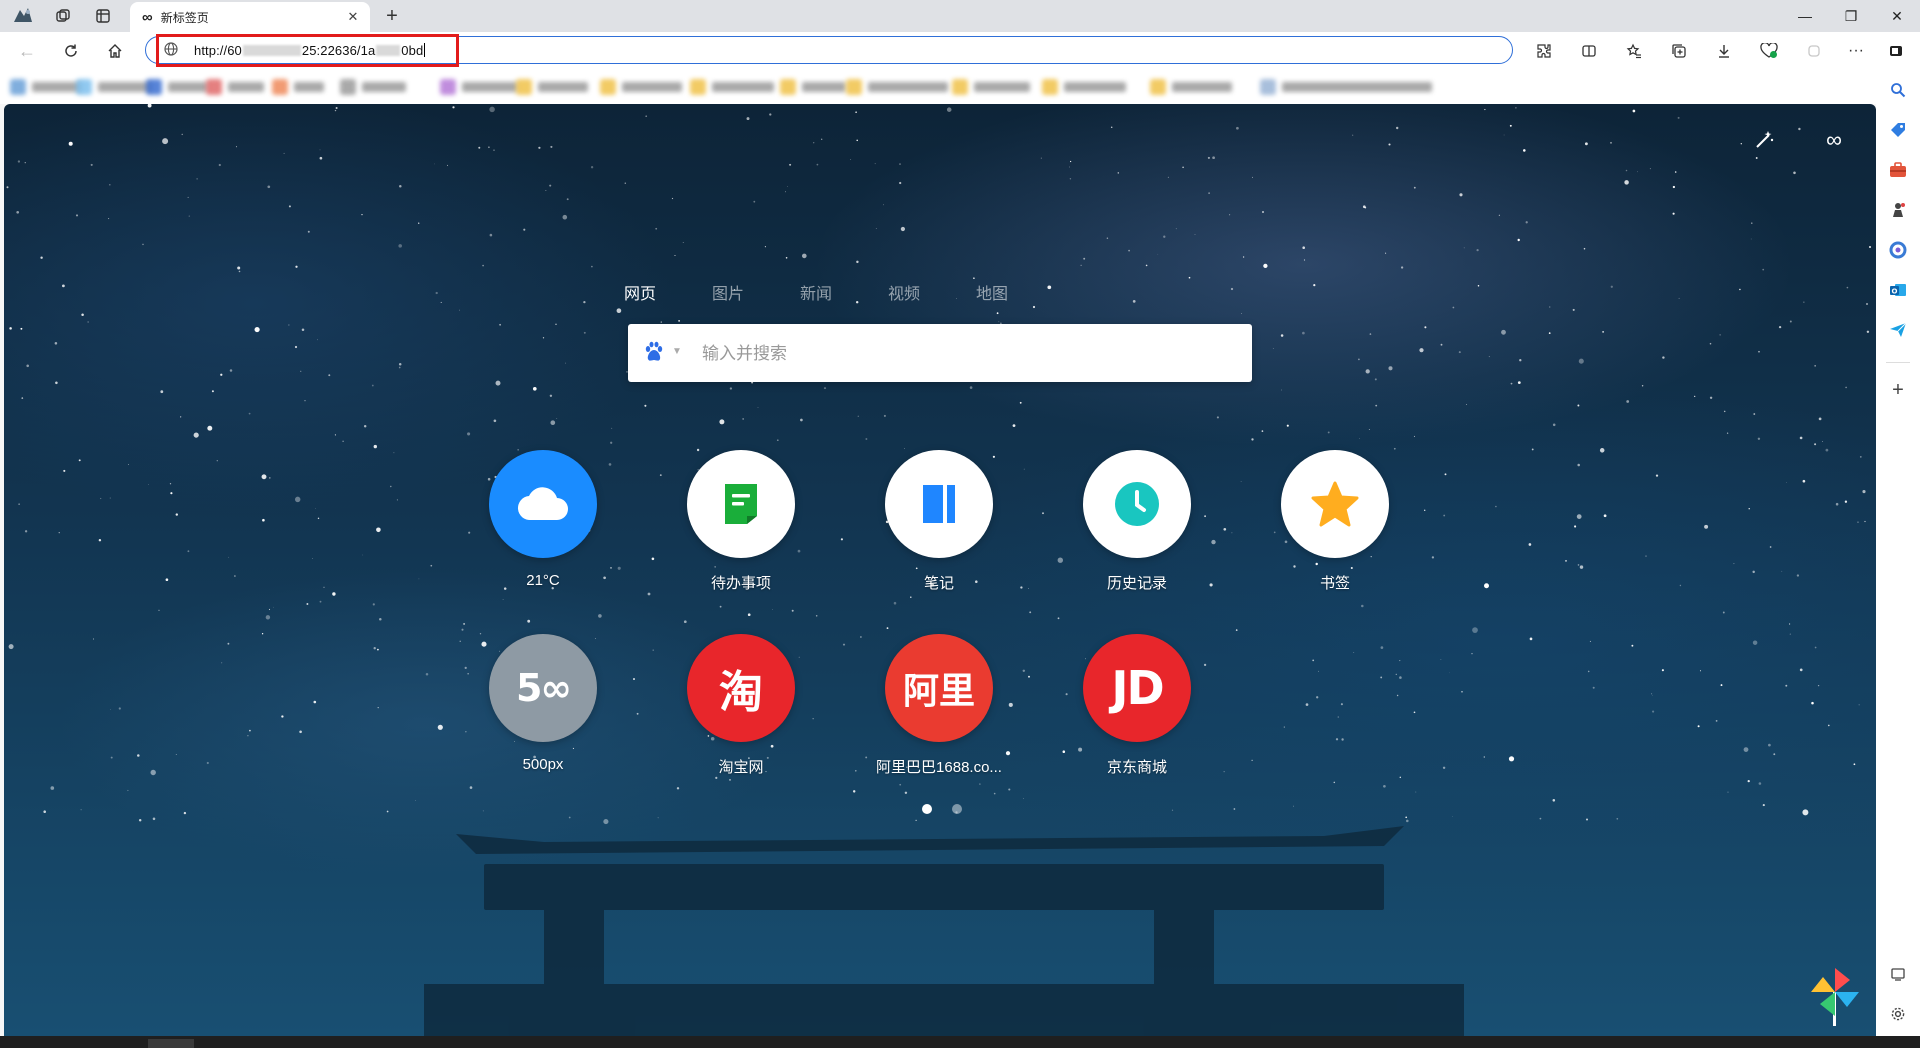 This screenshot has width=1920, height=1048. Describe the element at coordinates (1544, 51) in the screenshot. I see `extensions-icon` at that location.